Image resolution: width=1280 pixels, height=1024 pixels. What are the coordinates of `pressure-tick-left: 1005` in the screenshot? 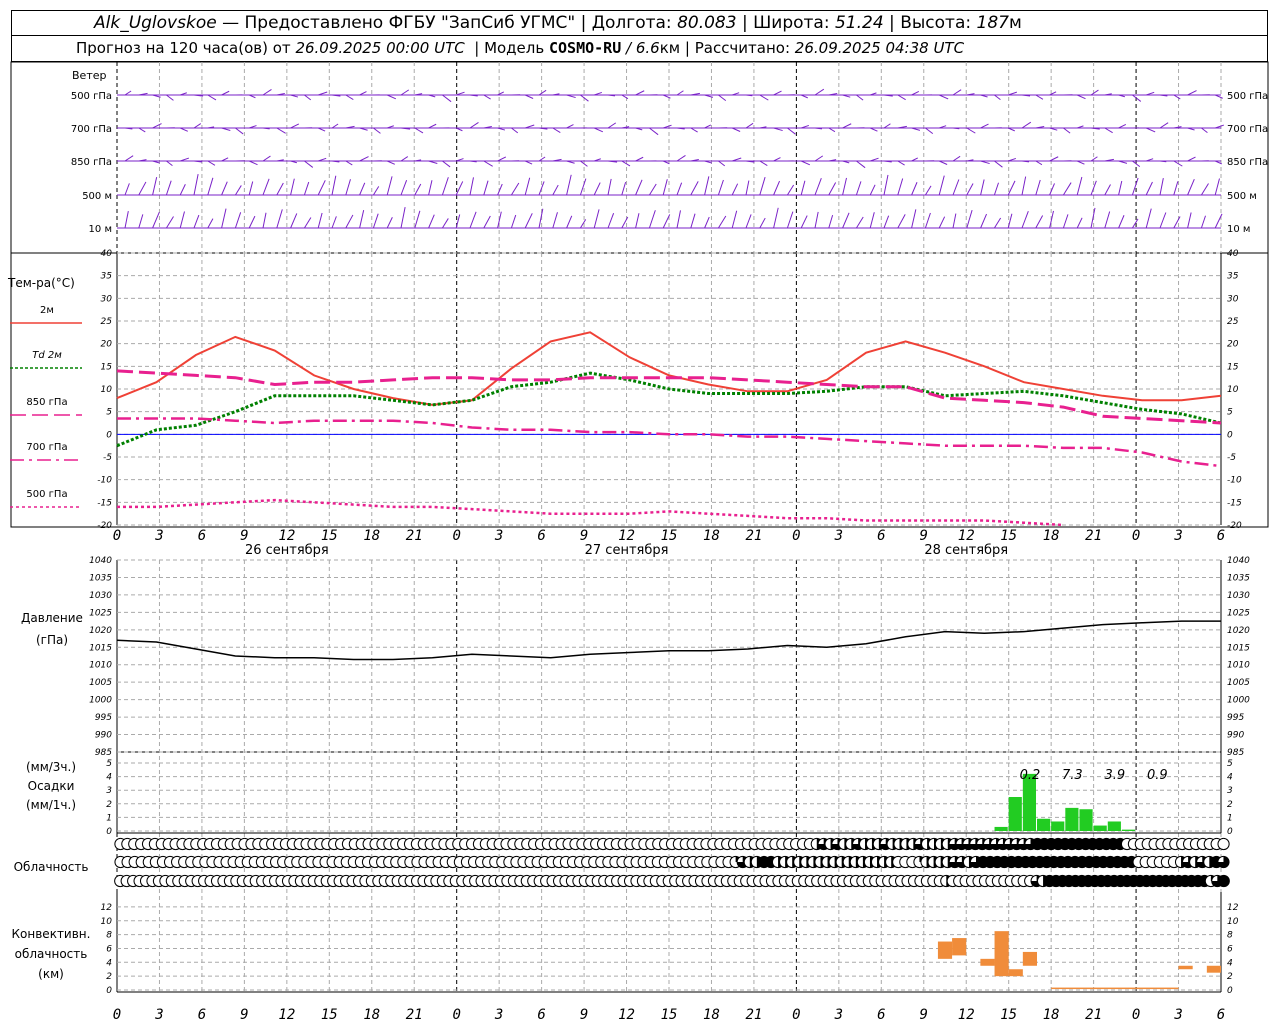 It's located at (100, 683).